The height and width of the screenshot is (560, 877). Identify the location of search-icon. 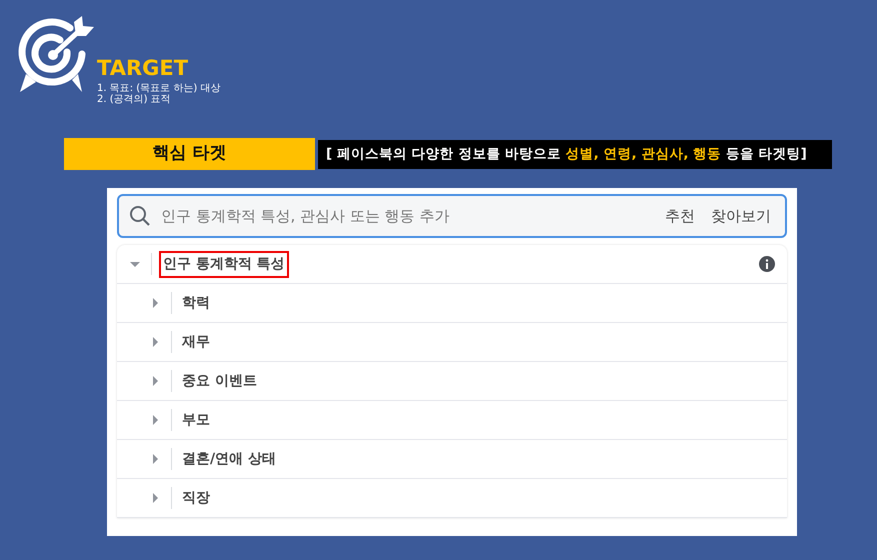
(140, 216).